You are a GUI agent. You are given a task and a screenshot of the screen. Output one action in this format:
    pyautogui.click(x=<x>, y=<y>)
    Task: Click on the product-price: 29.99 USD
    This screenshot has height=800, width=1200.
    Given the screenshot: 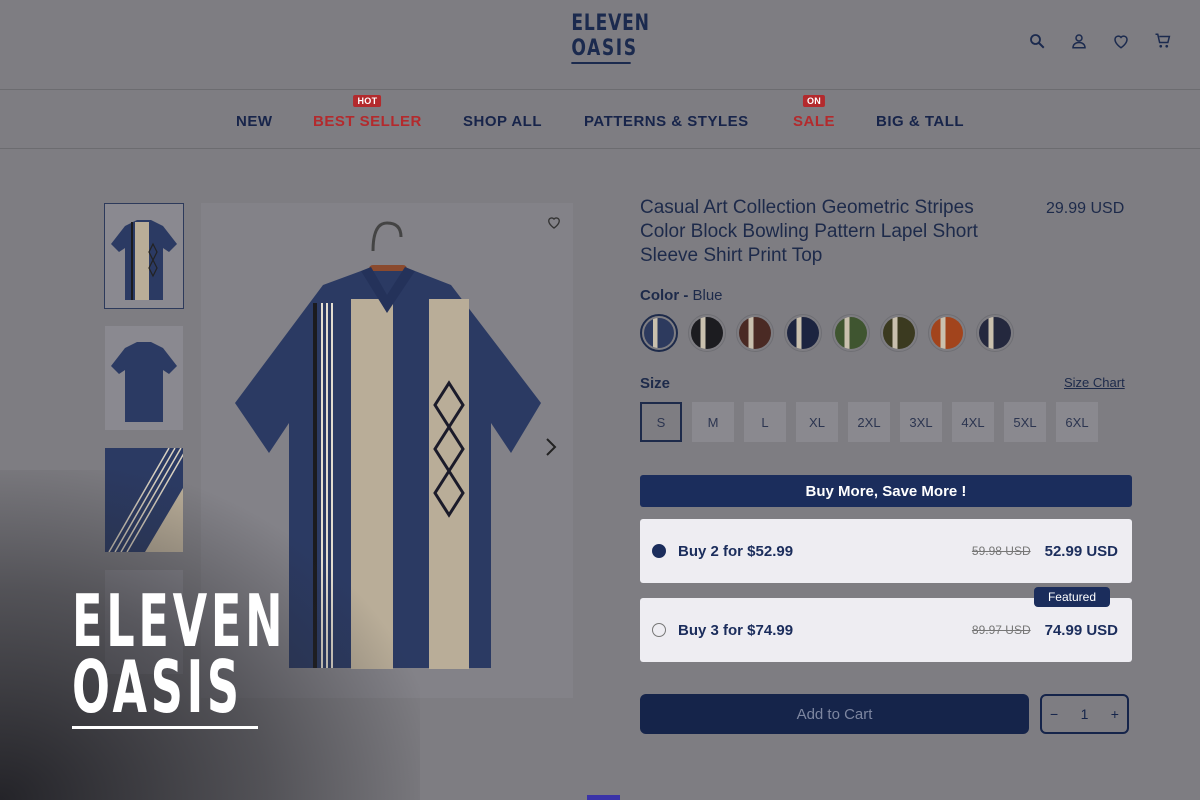 What is the action you would take?
    pyautogui.click(x=1085, y=208)
    